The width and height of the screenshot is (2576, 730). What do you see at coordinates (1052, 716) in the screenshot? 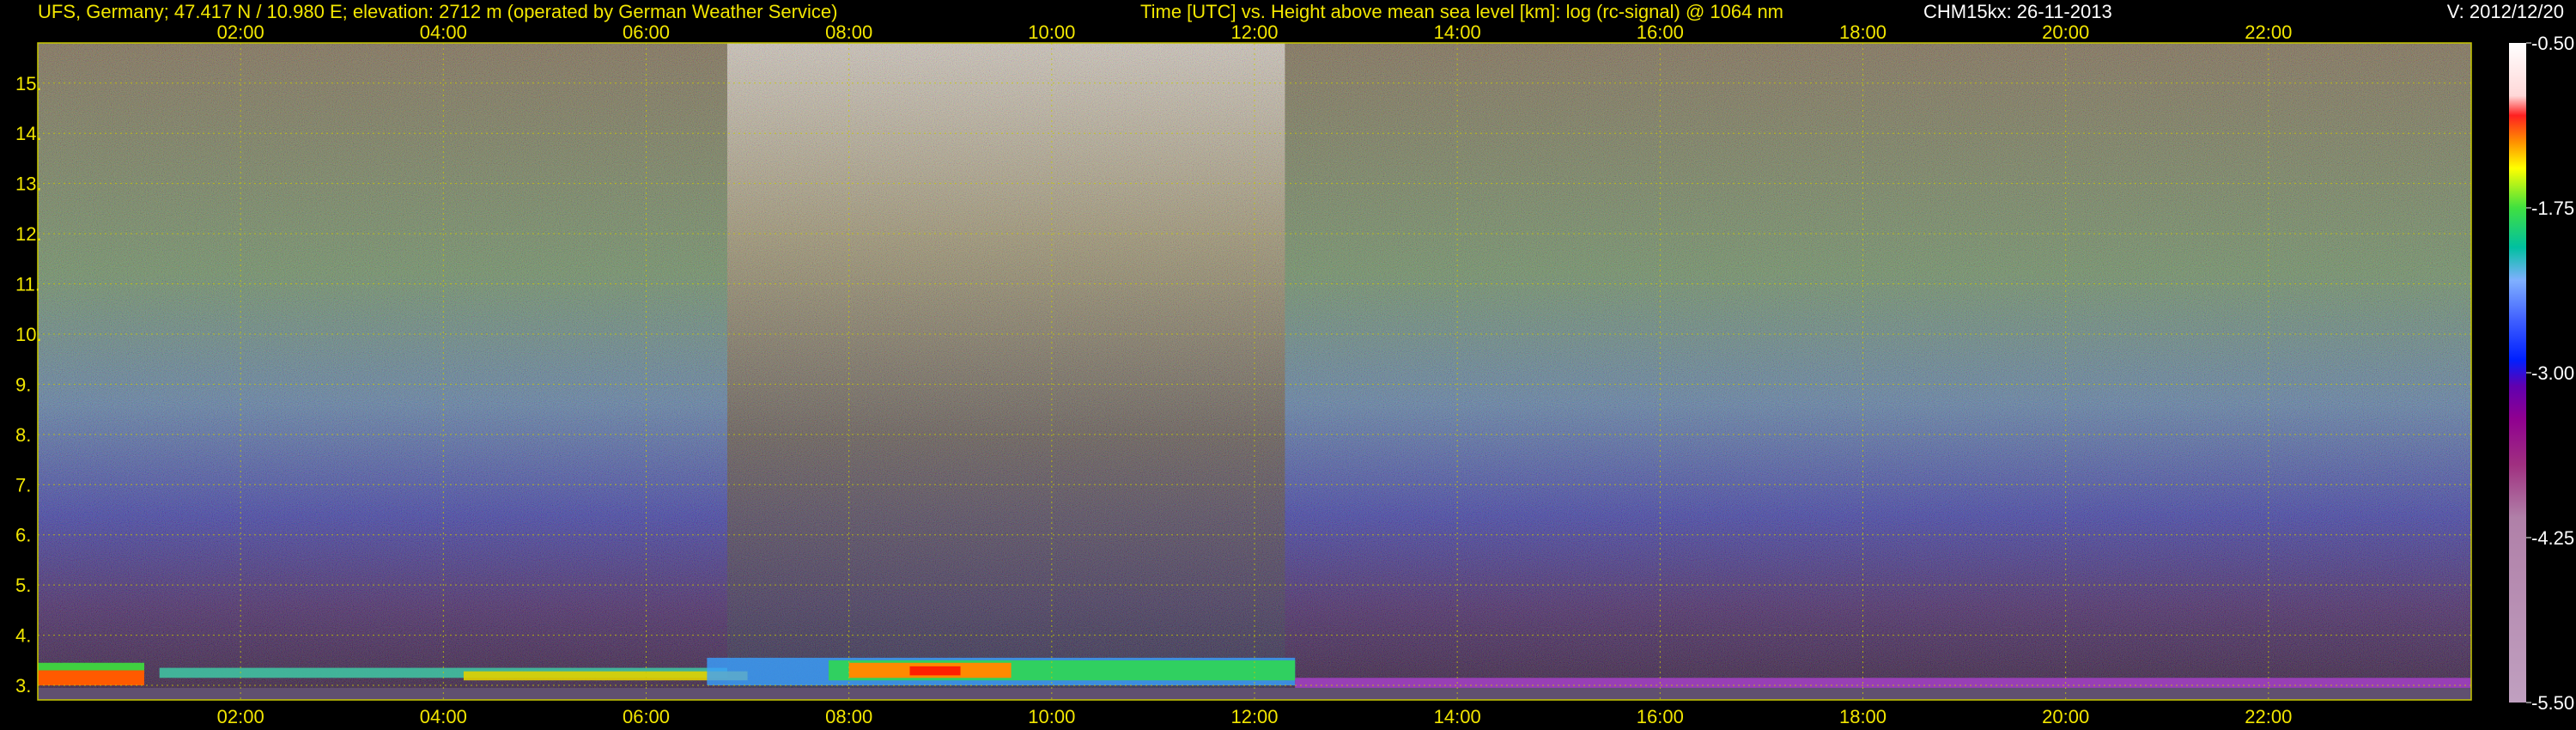
I see `x-tick-label-bottom: 10:00` at bounding box center [1052, 716].